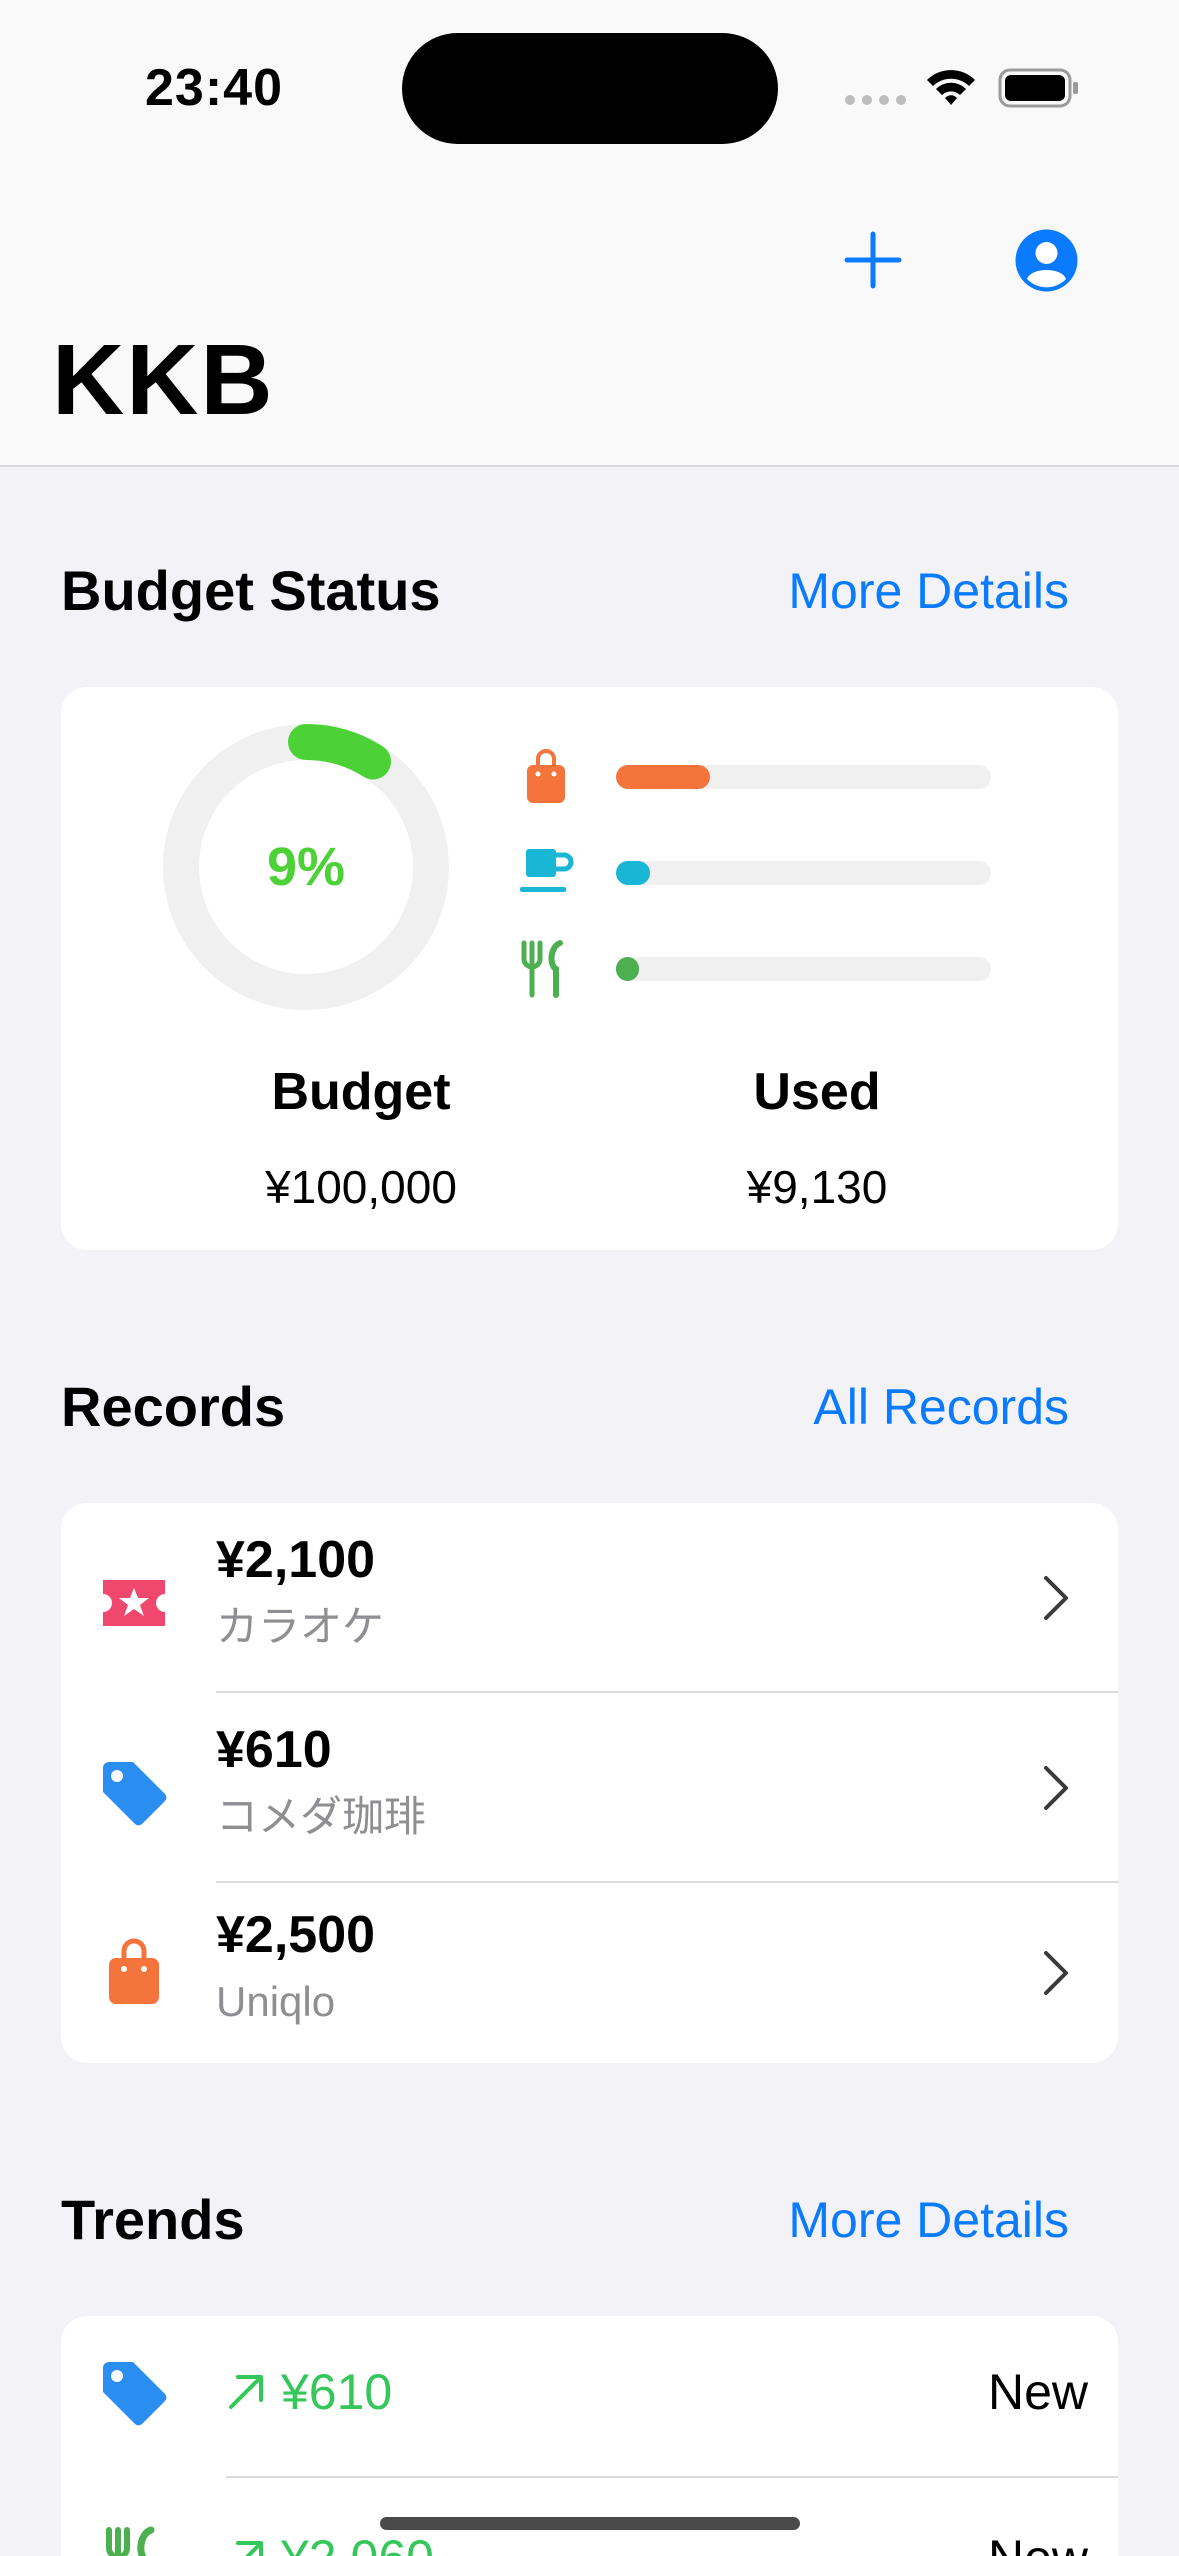 Image resolution: width=1179 pixels, height=2556 pixels. I want to click on category-bar-shopping, so click(786, 777).